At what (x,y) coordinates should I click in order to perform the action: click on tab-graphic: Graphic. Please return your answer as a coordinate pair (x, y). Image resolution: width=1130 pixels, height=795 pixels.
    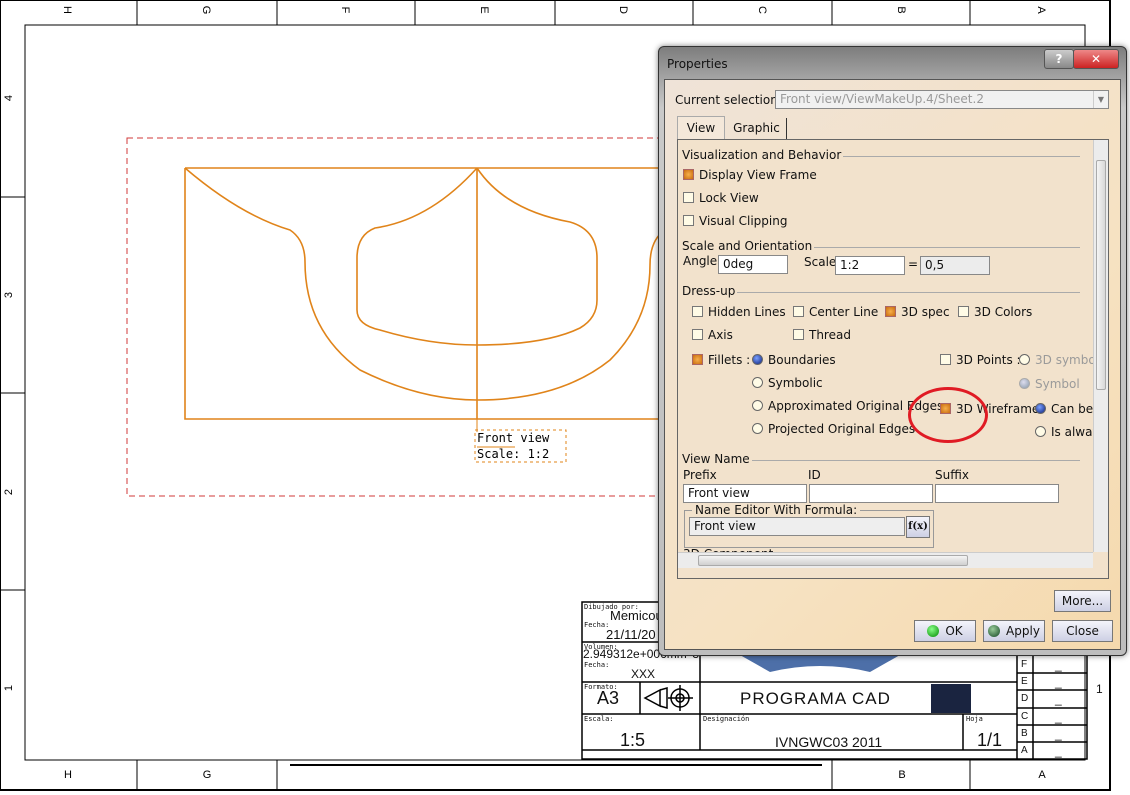
    Looking at the image, I should click on (757, 129).